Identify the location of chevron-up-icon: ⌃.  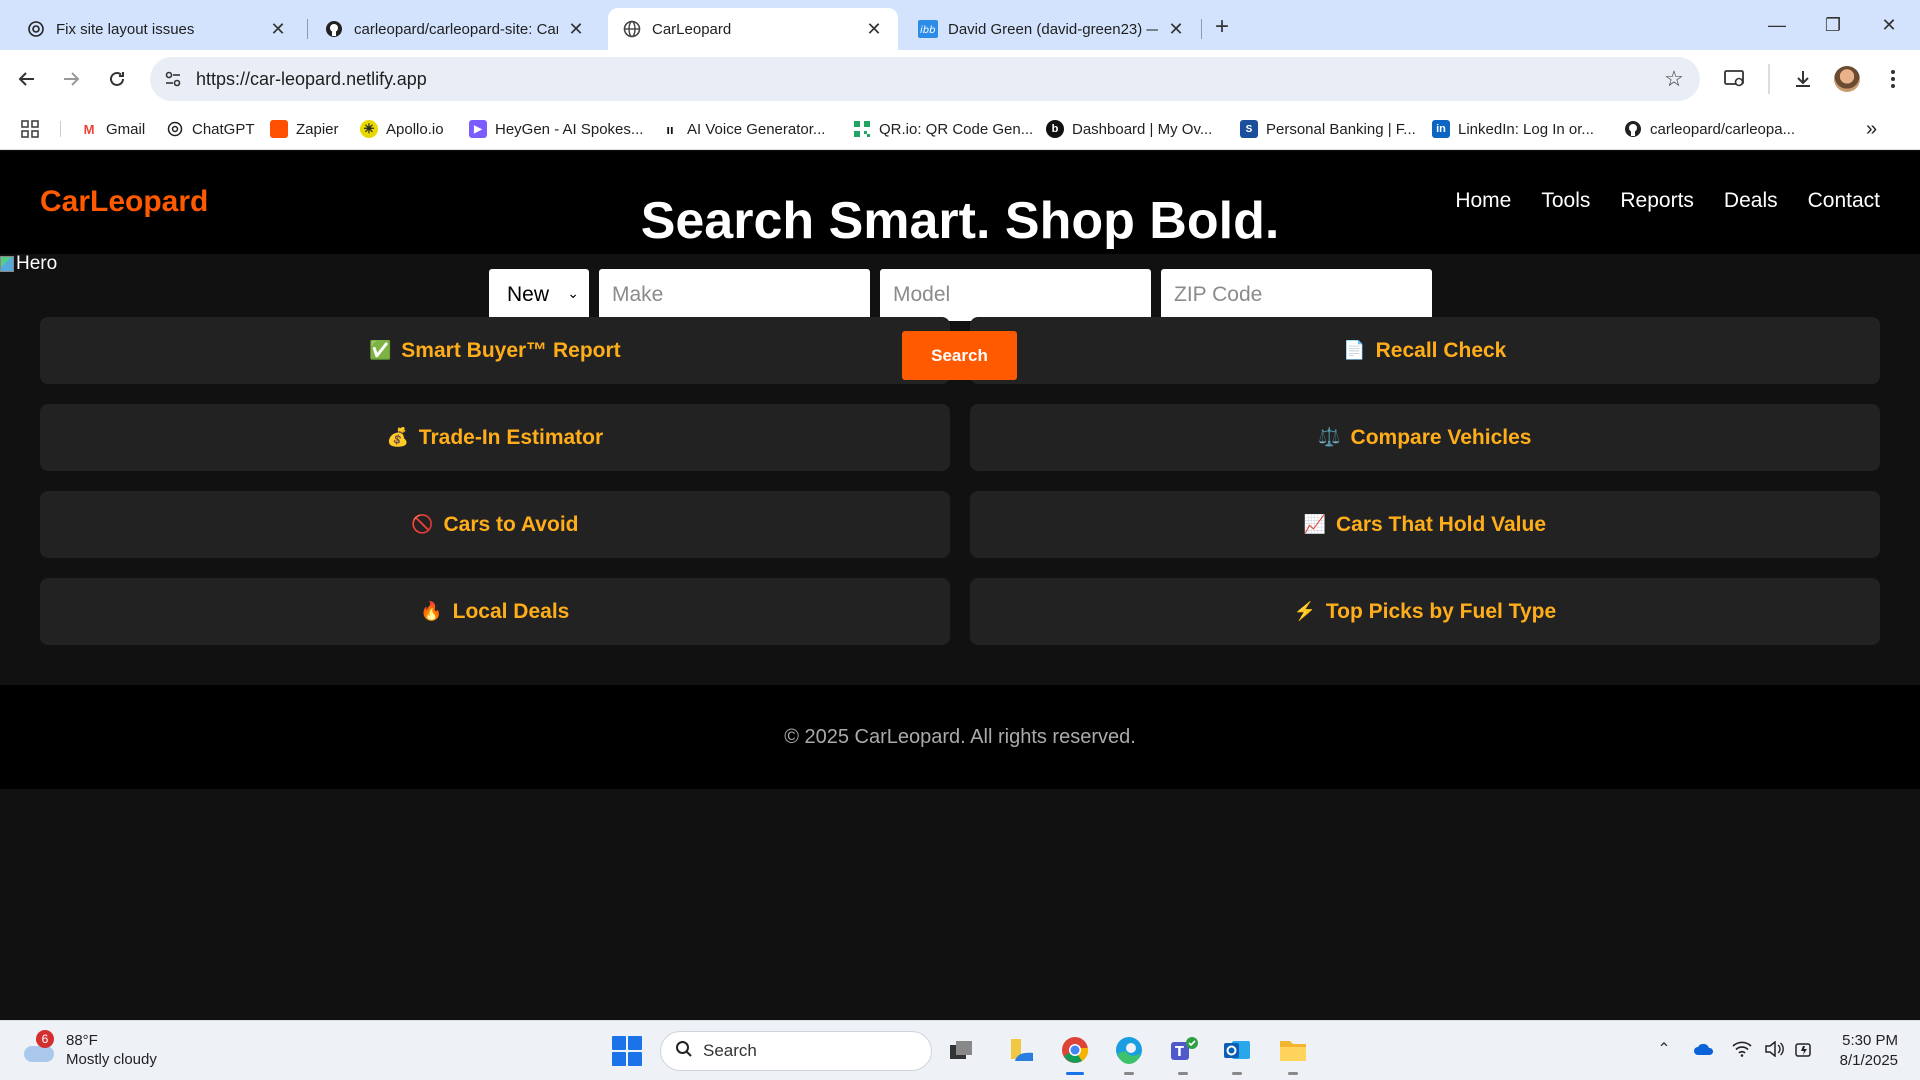
(1664, 1049).